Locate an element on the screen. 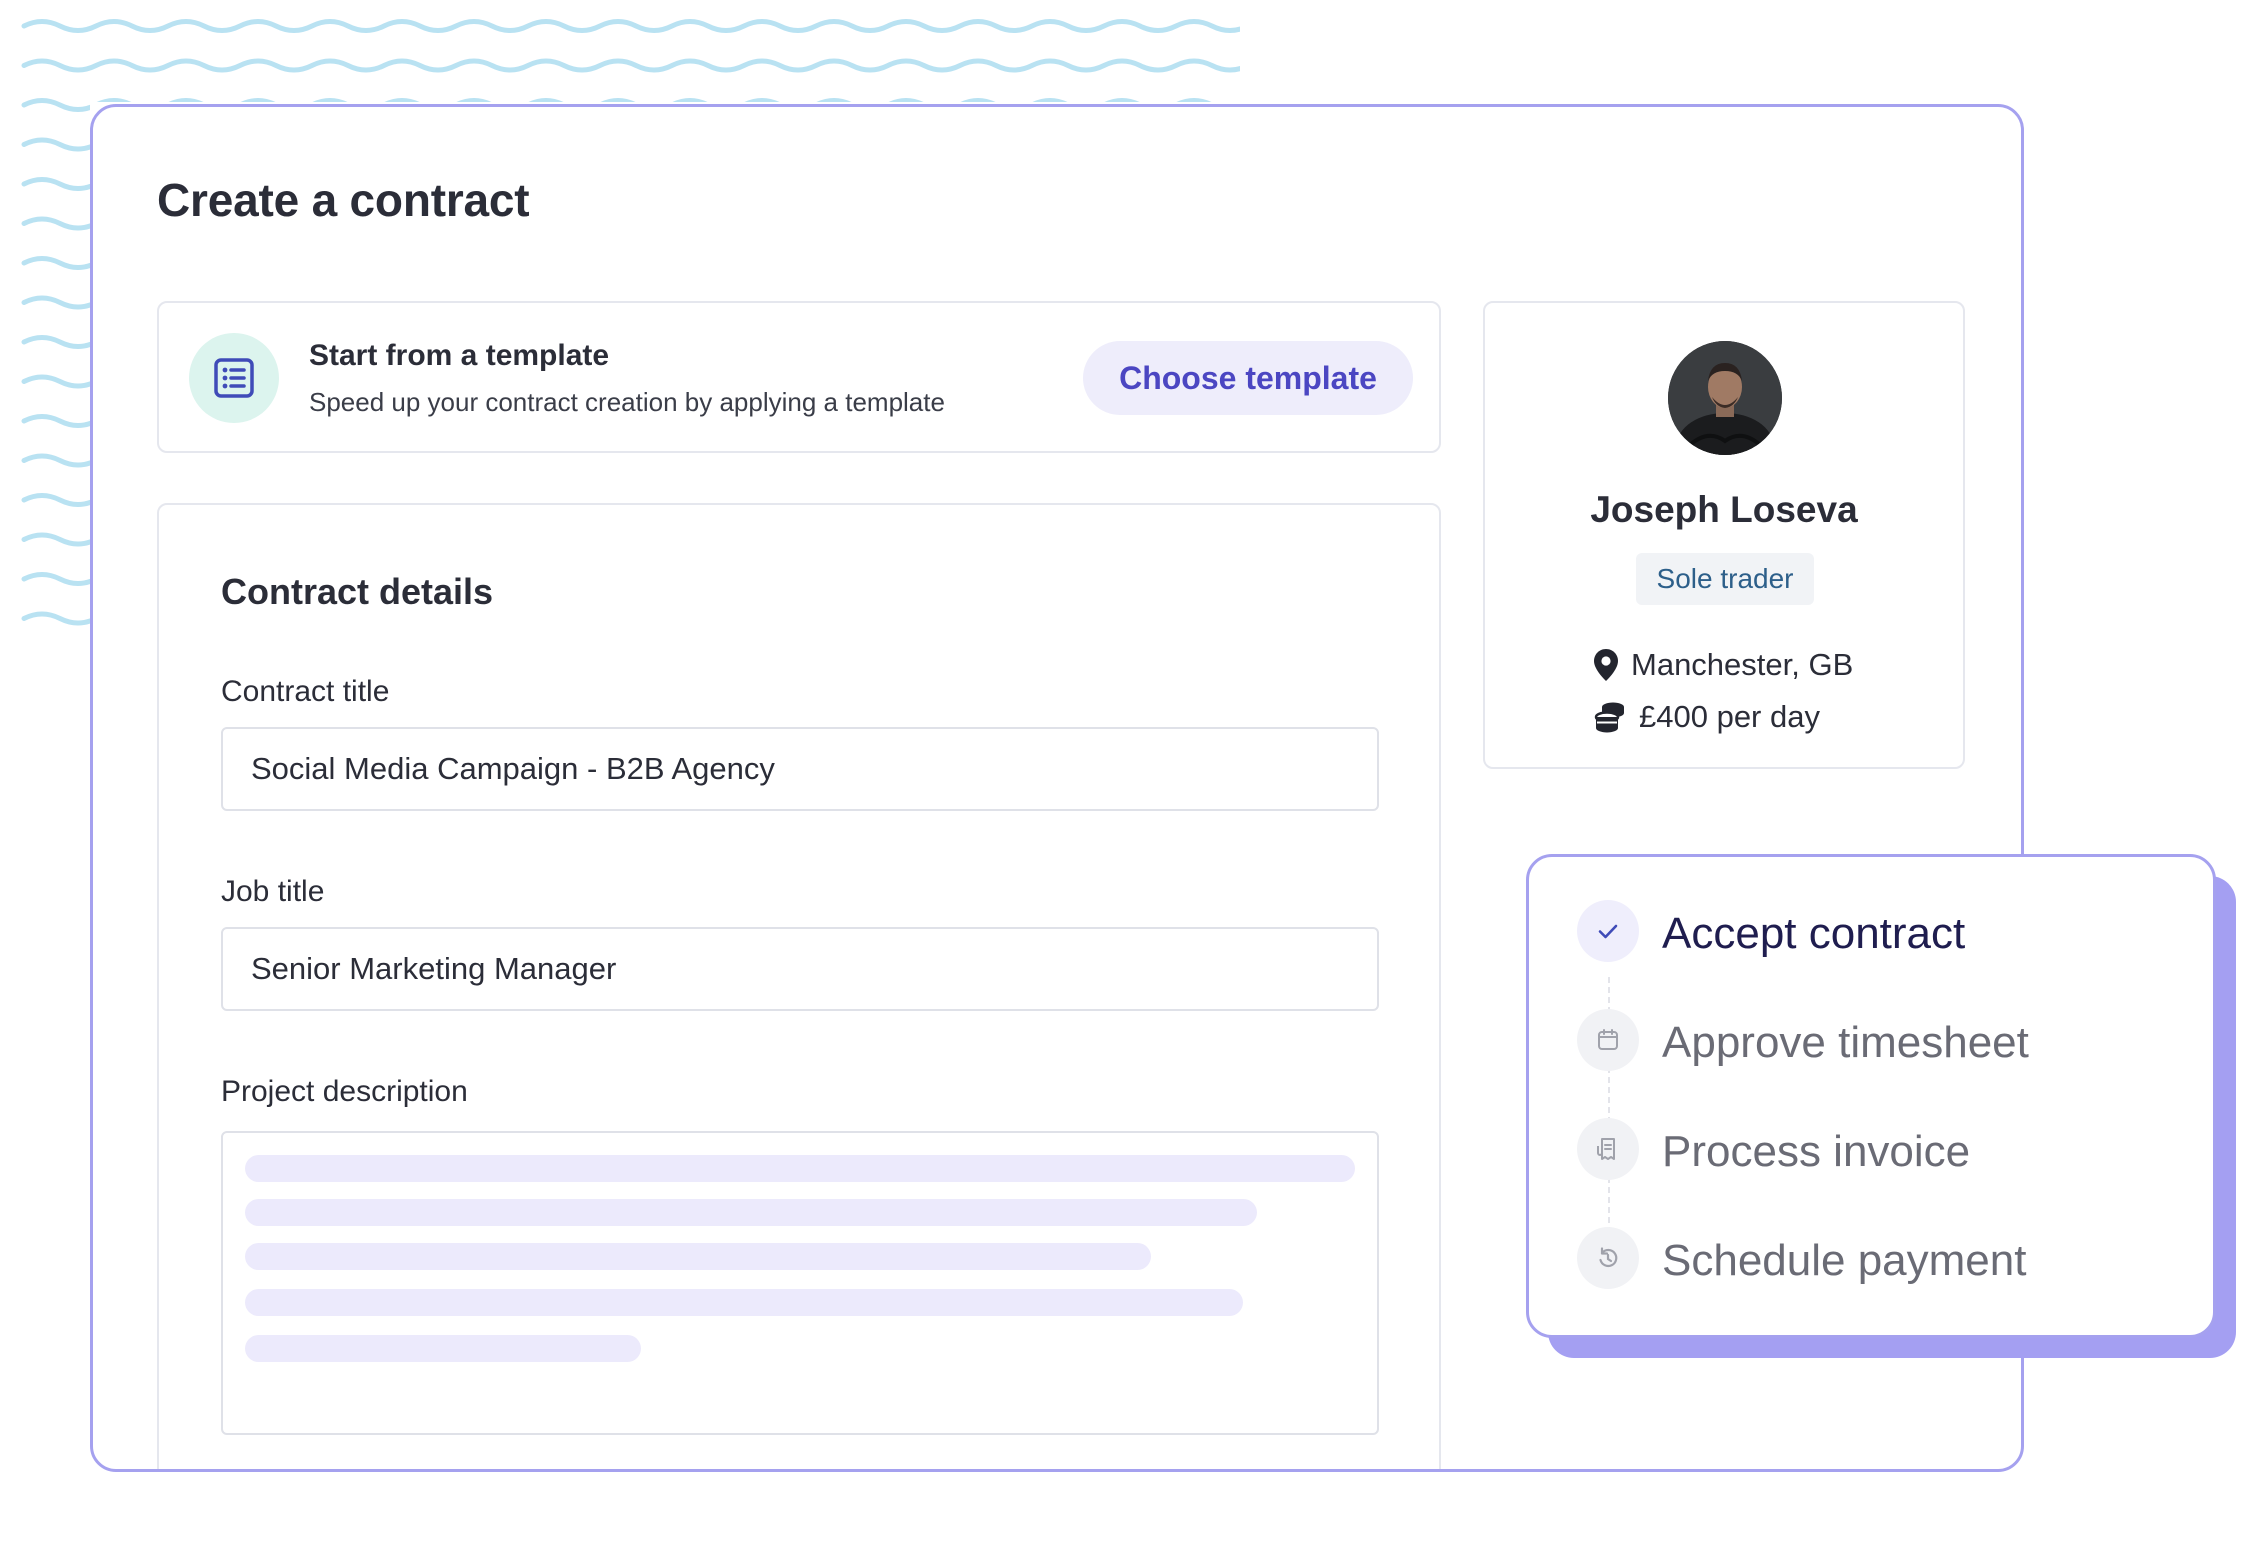  job-title-label: Job title is located at coordinates (273, 891).